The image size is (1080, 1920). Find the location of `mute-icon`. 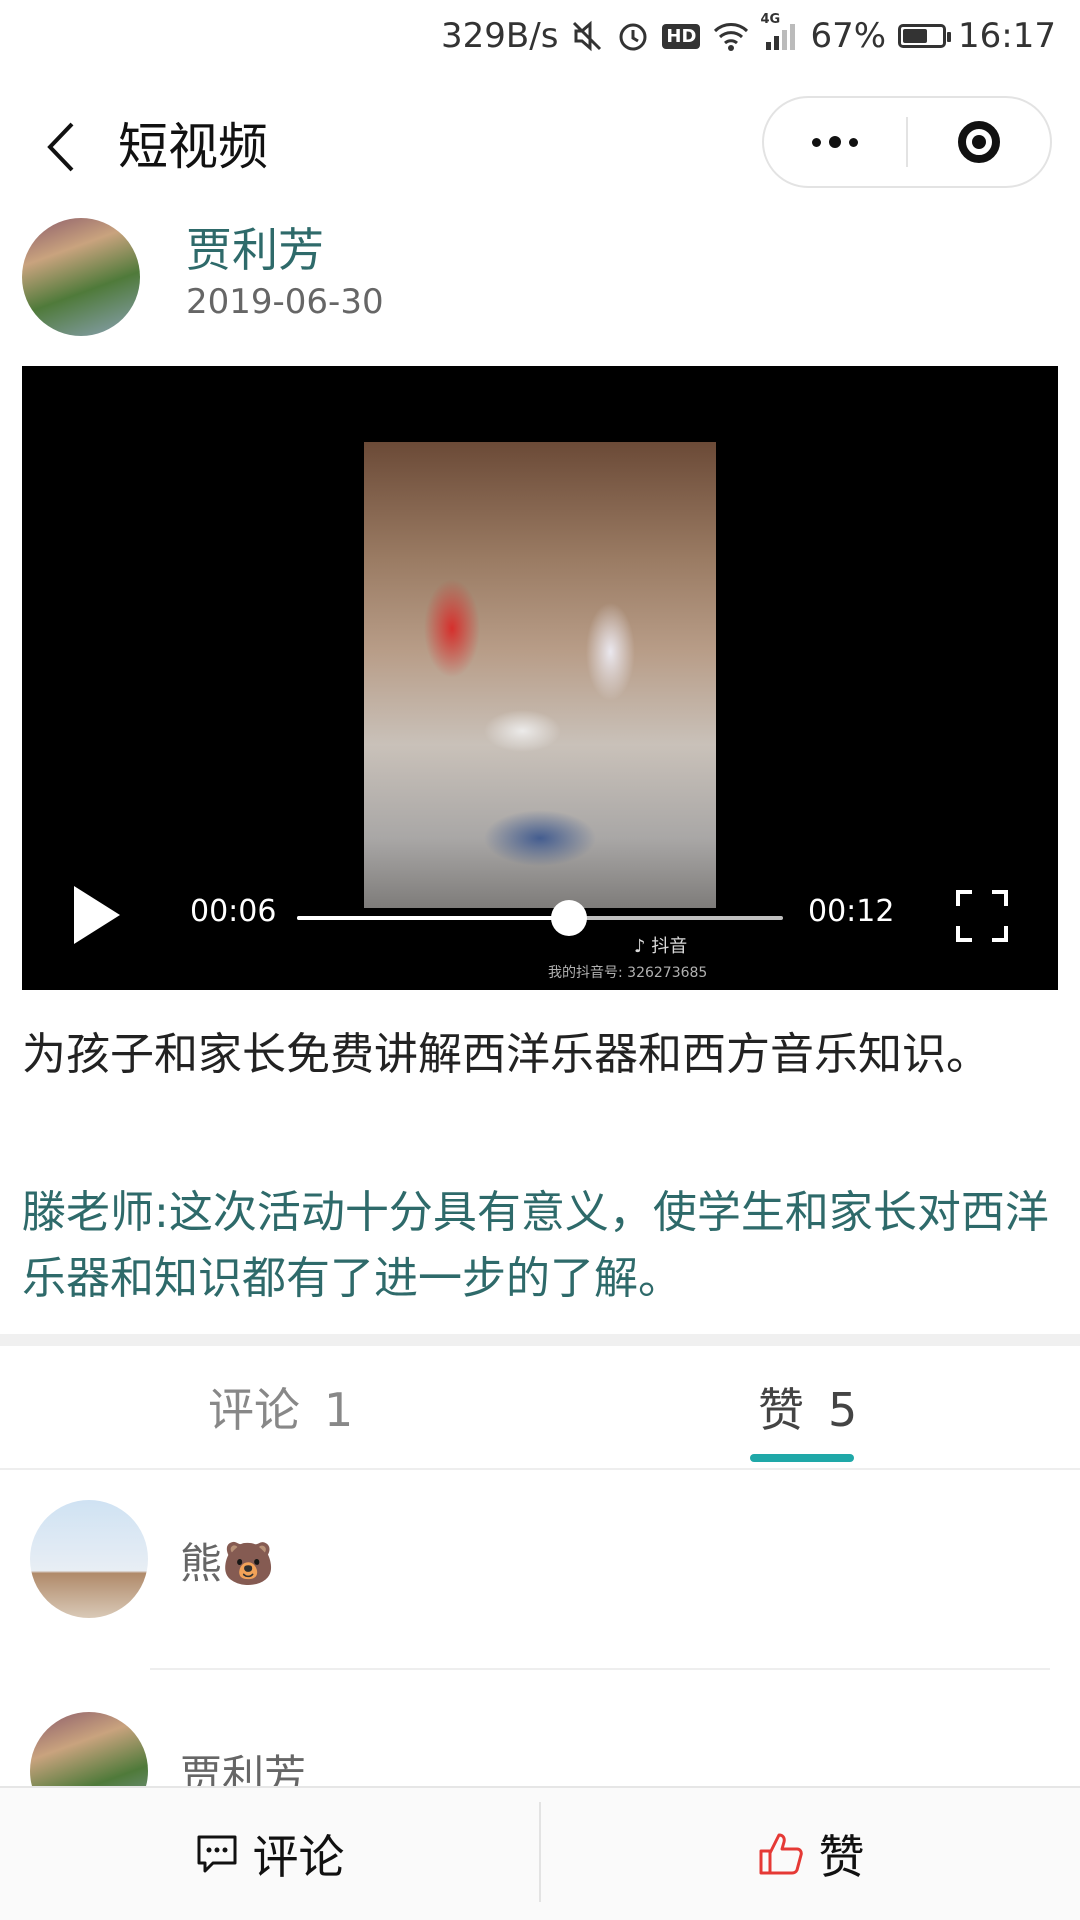

mute-icon is located at coordinates (587, 36).